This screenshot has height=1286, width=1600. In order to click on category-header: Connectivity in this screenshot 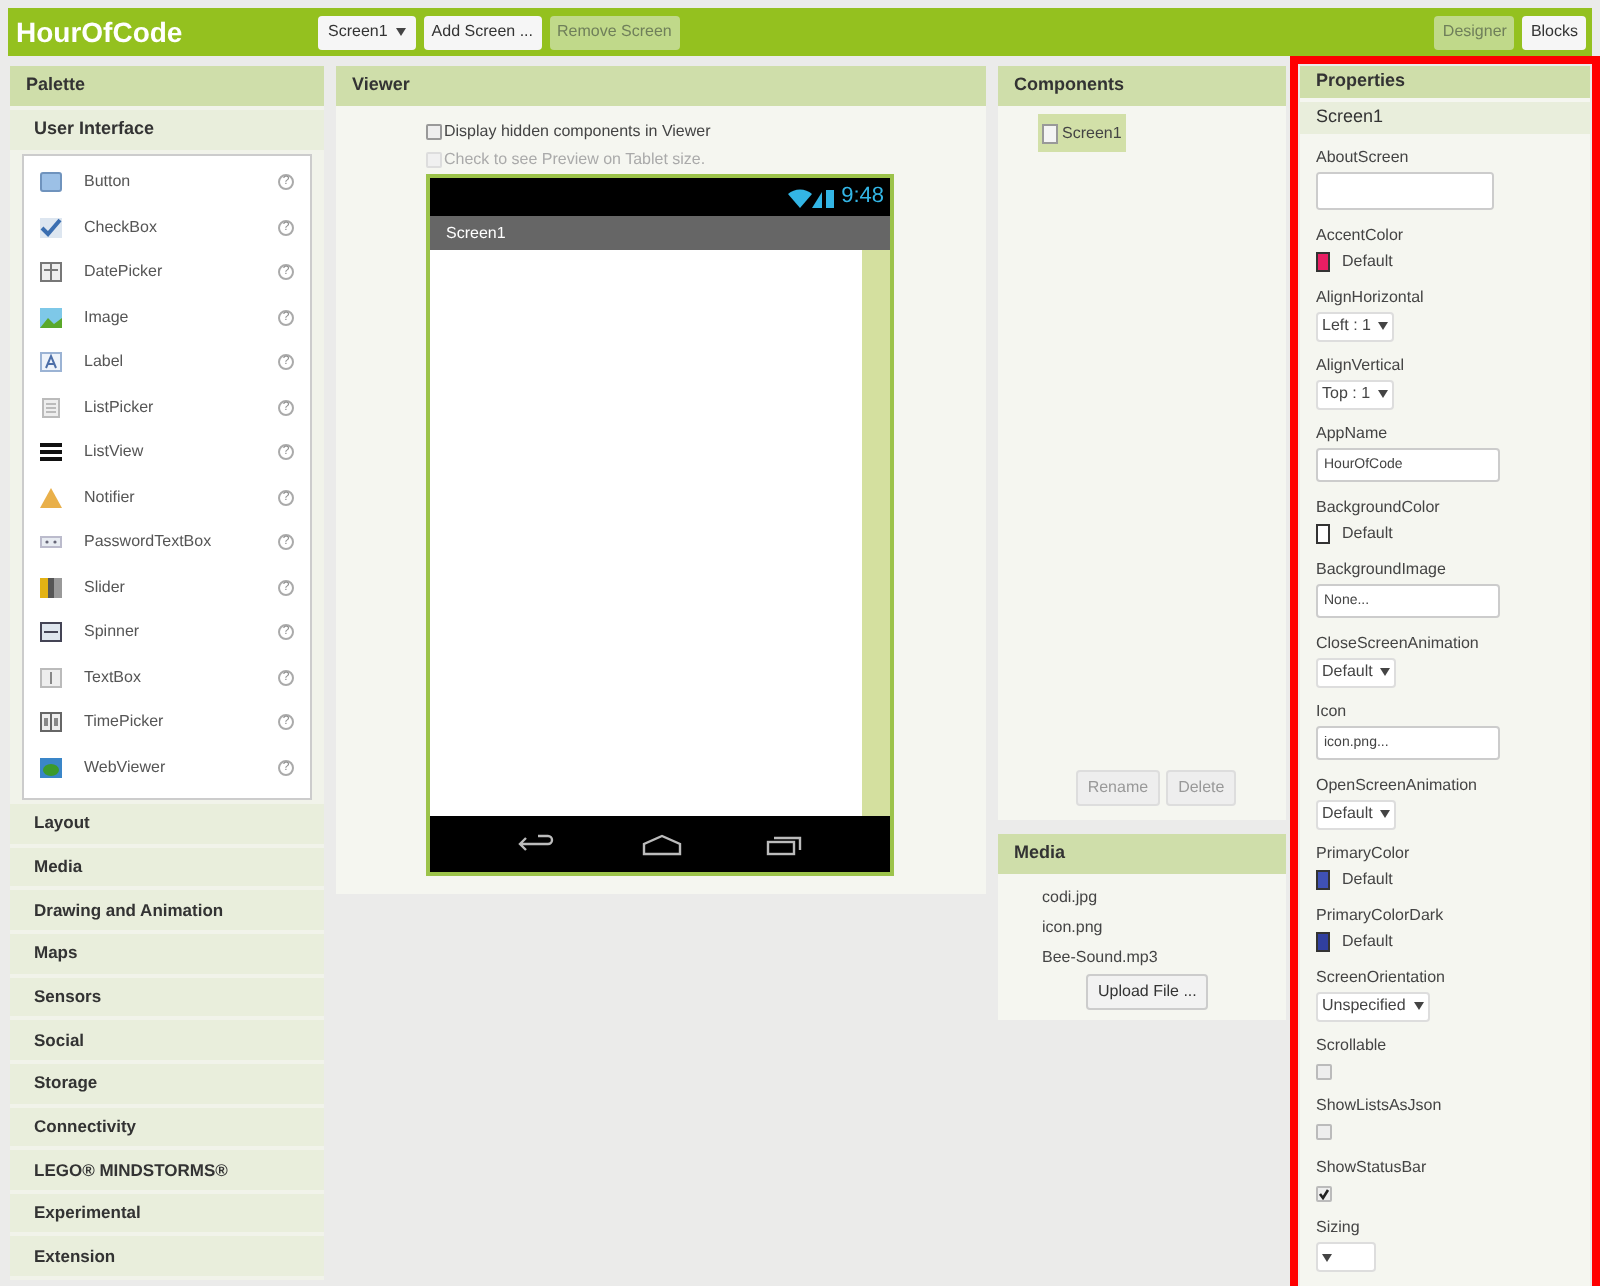, I will do `click(167, 1127)`.